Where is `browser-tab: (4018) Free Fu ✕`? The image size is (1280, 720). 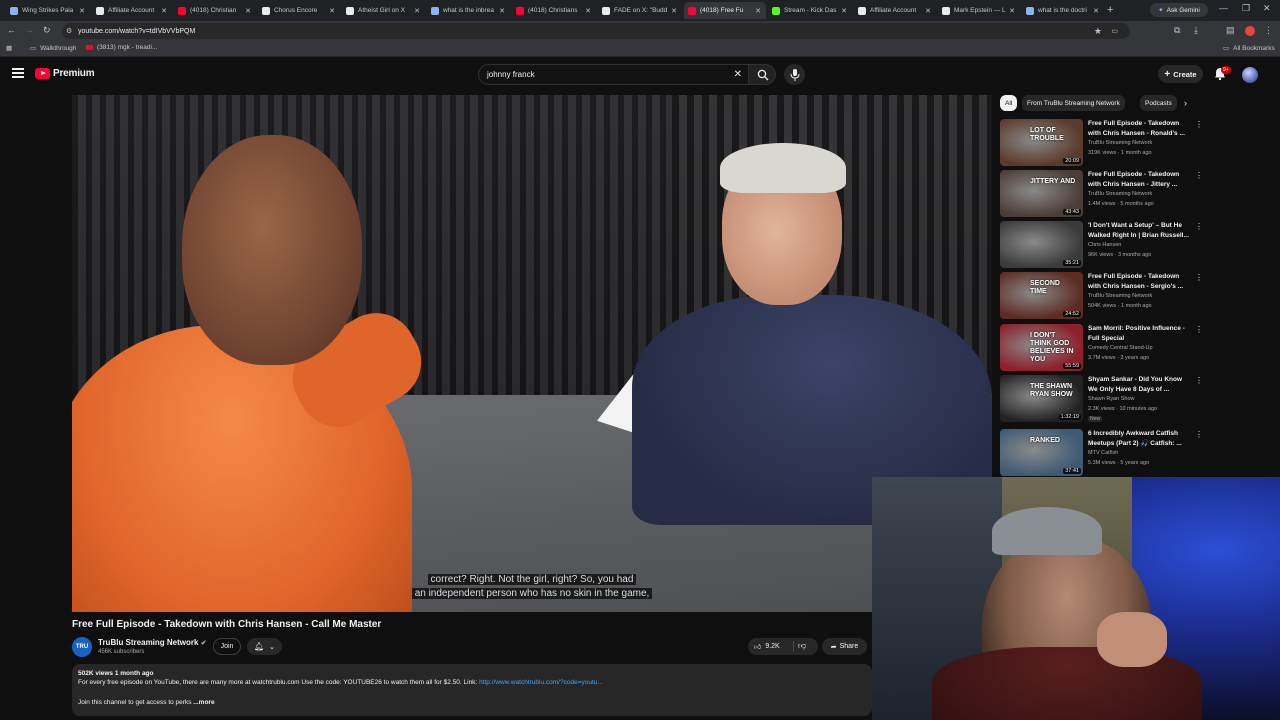 browser-tab: (4018) Free Fu ✕ is located at coordinates (725, 10).